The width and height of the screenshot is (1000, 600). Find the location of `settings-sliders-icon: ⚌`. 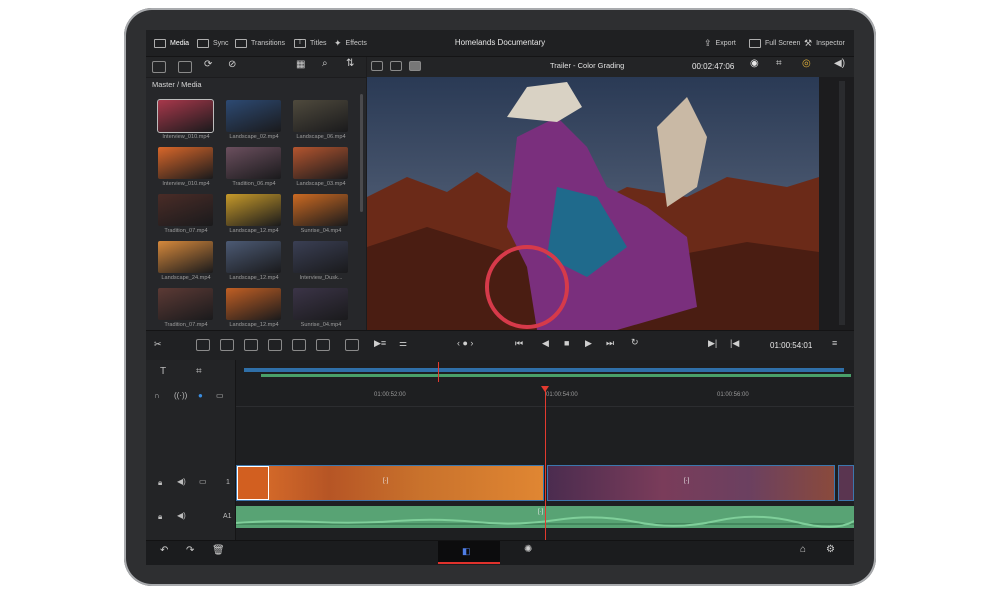

settings-sliders-icon: ⚌ is located at coordinates (403, 343).